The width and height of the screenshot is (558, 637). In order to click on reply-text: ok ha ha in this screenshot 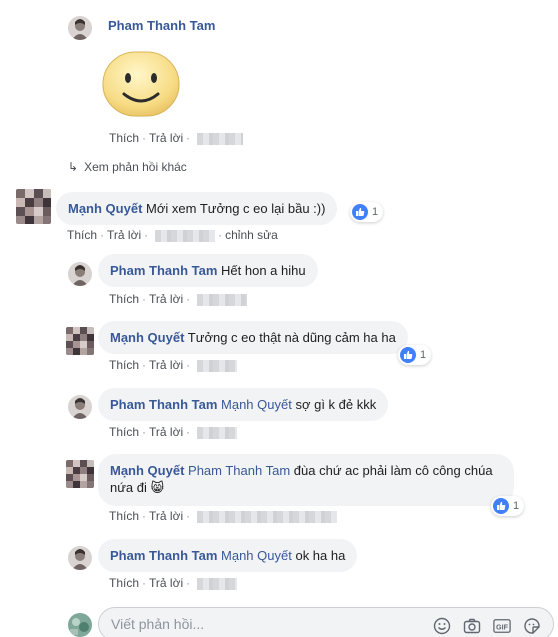, I will do `click(320, 555)`.